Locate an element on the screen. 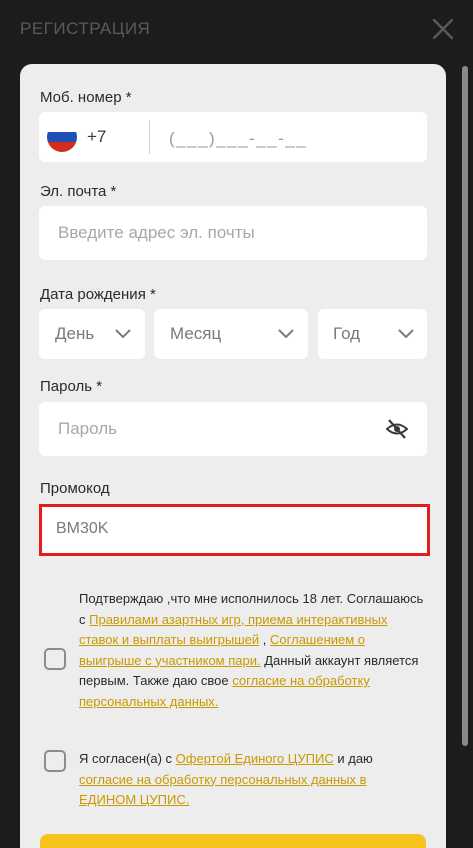 The image size is (473, 848). month-select-label: Месяц is located at coordinates (196, 333).